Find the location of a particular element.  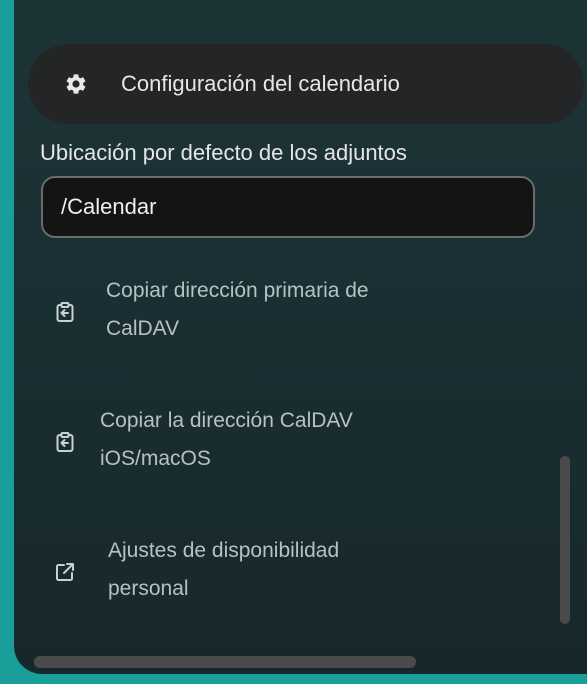

gear-icon is located at coordinates (76, 84).